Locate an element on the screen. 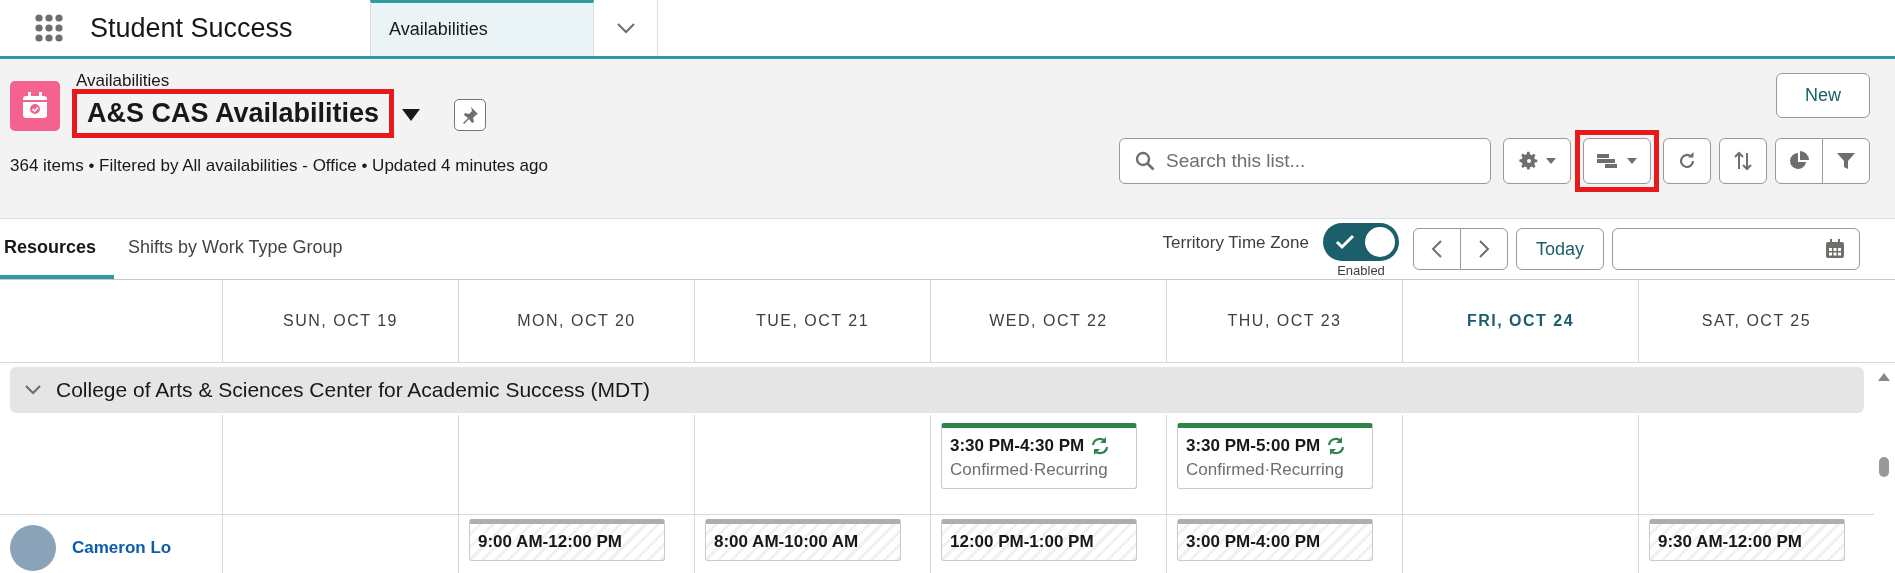 The height and width of the screenshot is (573, 1895). chevron-right-icon is located at coordinates (1484, 249).